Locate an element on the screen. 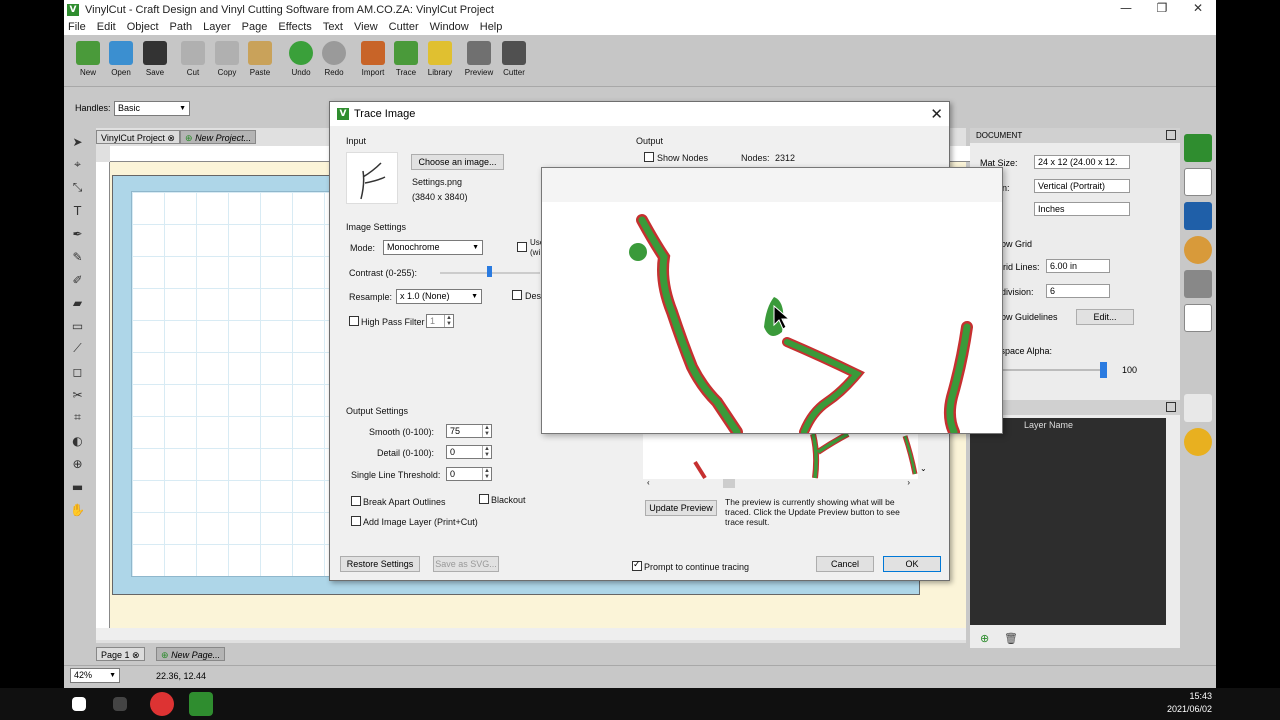  paste-button: Paste is located at coordinates (260, 59).